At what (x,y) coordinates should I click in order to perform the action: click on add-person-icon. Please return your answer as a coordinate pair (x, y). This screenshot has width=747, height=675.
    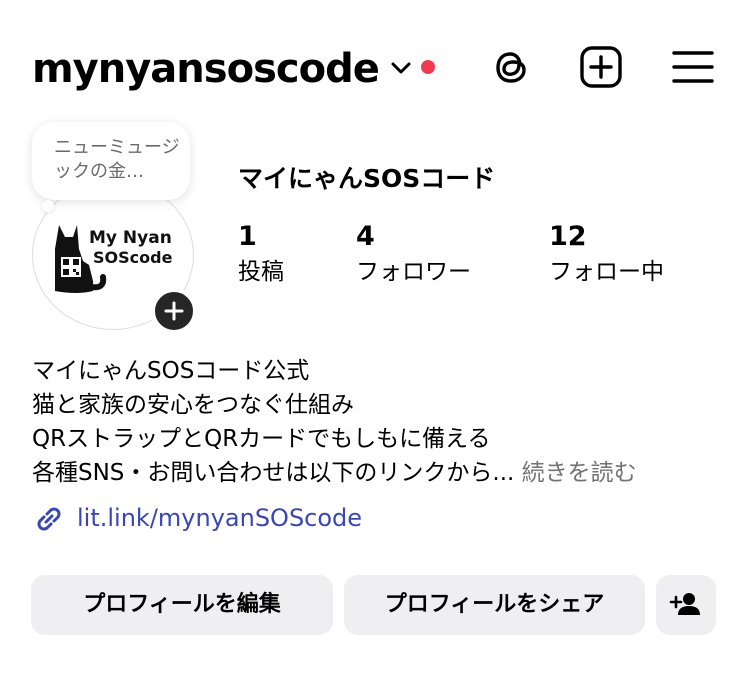
    Looking at the image, I should click on (684, 604).